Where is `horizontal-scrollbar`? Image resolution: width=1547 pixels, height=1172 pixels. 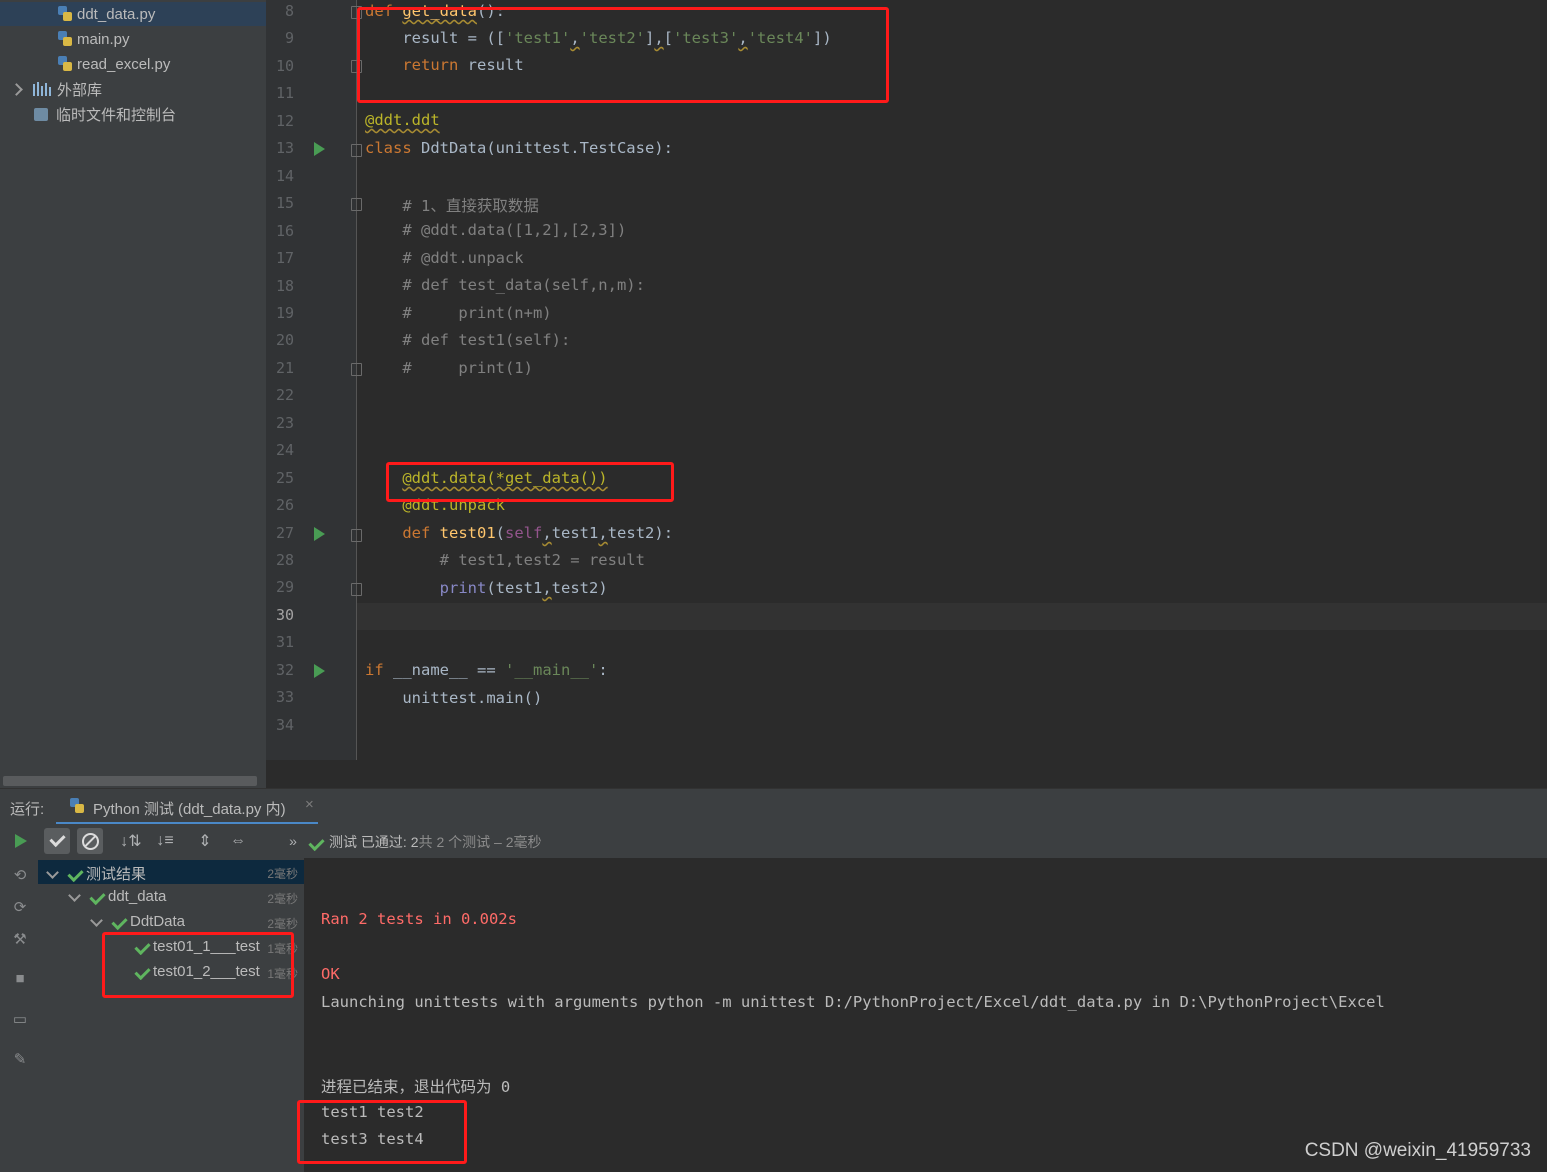 horizontal-scrollbar is located at coordinates (130, 781).